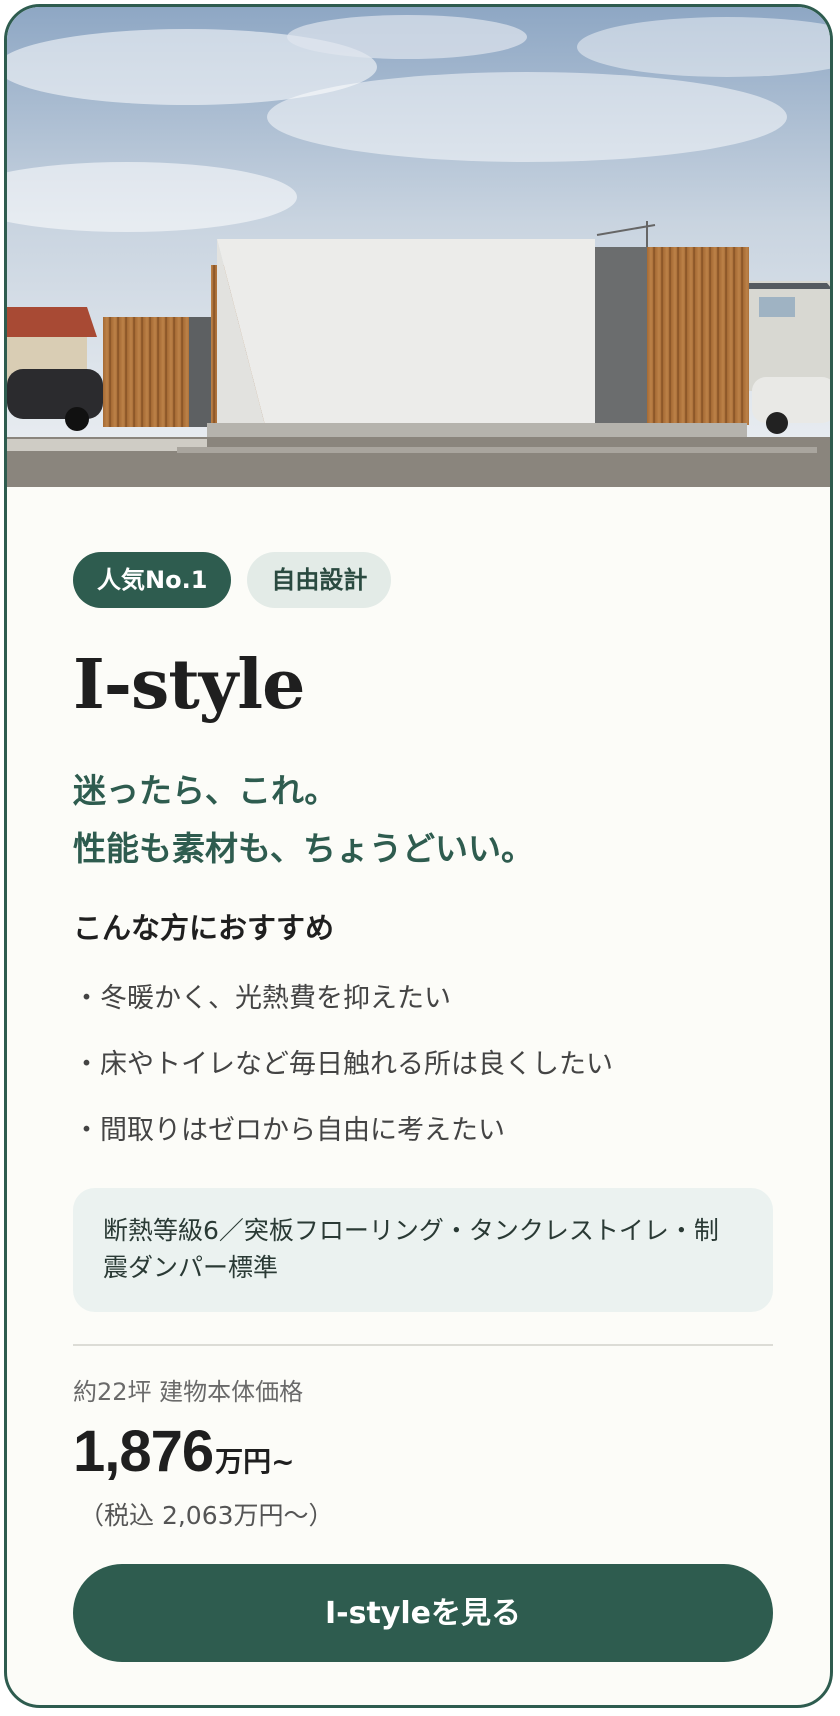 This screenshot has width=840, height=1716. What do you see at coordinates (423, 820) in the screenshot?
I see `product-tagline: 迷ったら、これ。 性能も素材も、ちょうどいい。` at bounding box center [423, 820].